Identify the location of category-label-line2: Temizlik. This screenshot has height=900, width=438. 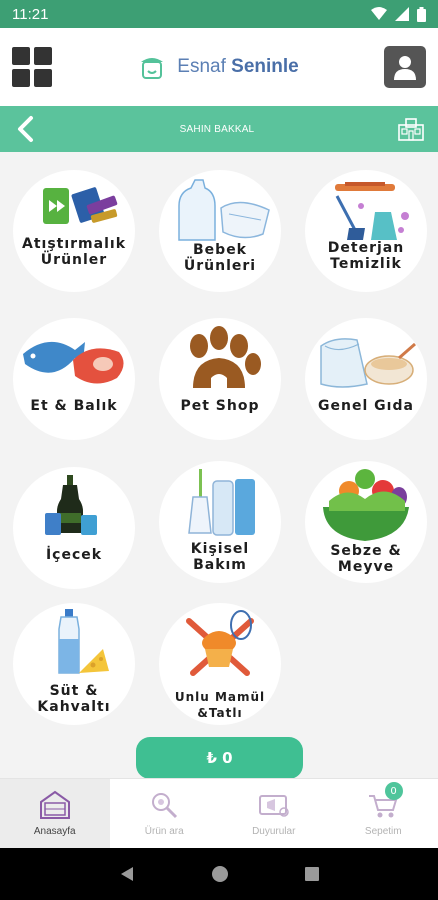
(366, 264).